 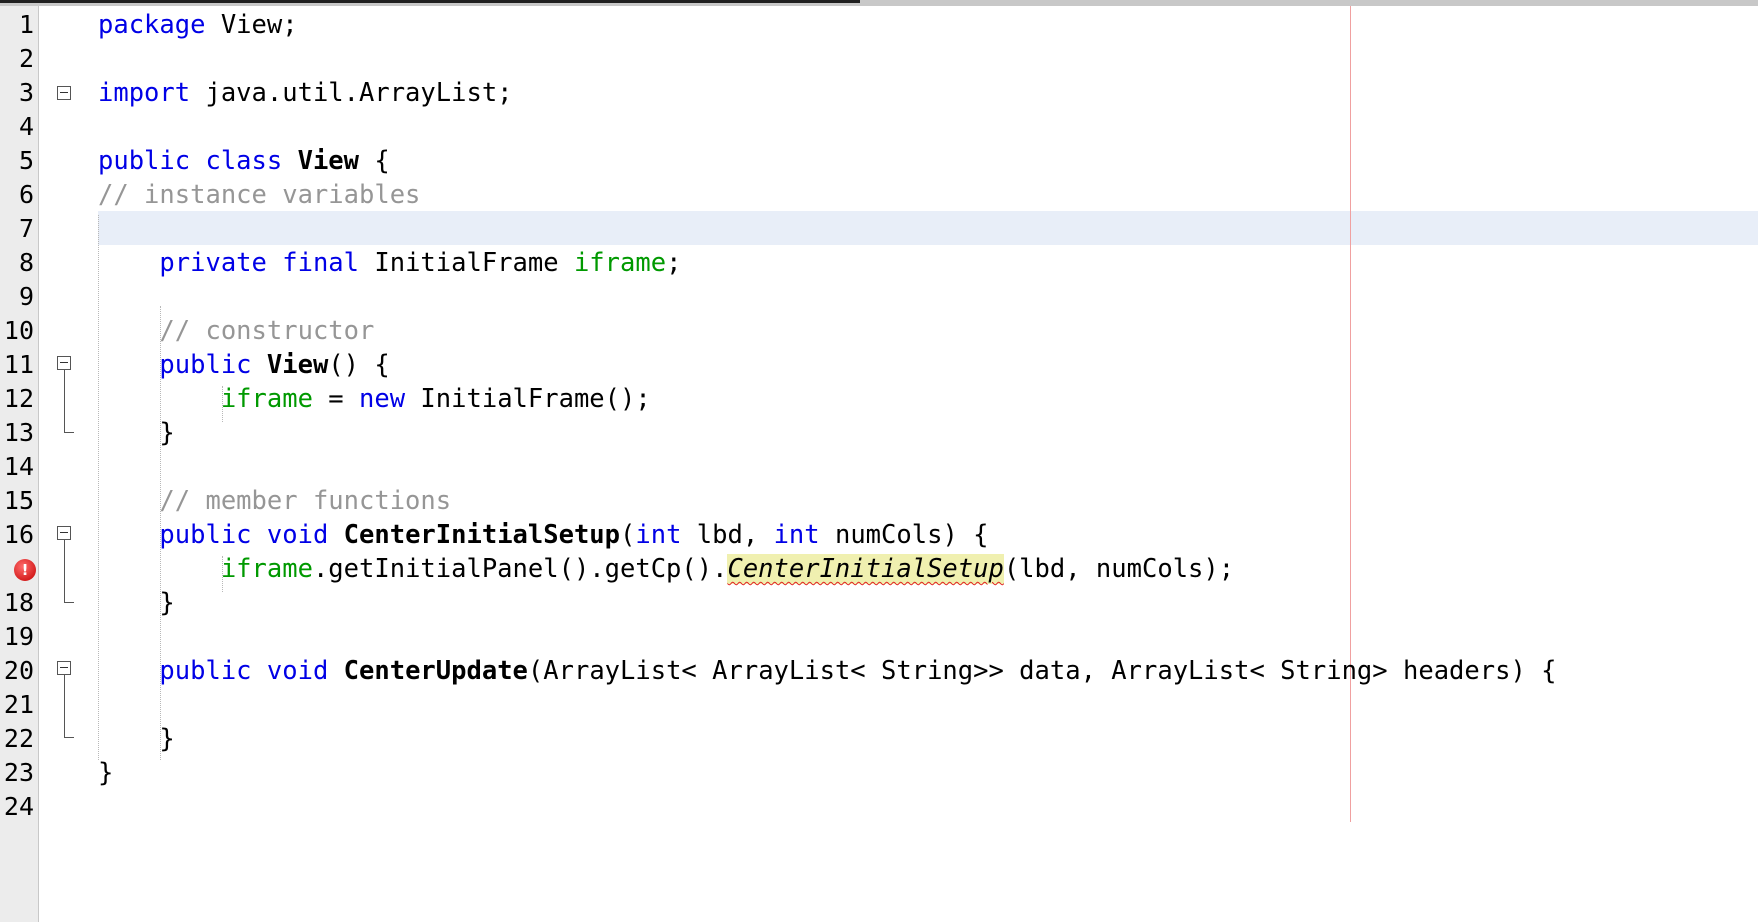 I want to click on keyword: public, so click(x=205, y=365).